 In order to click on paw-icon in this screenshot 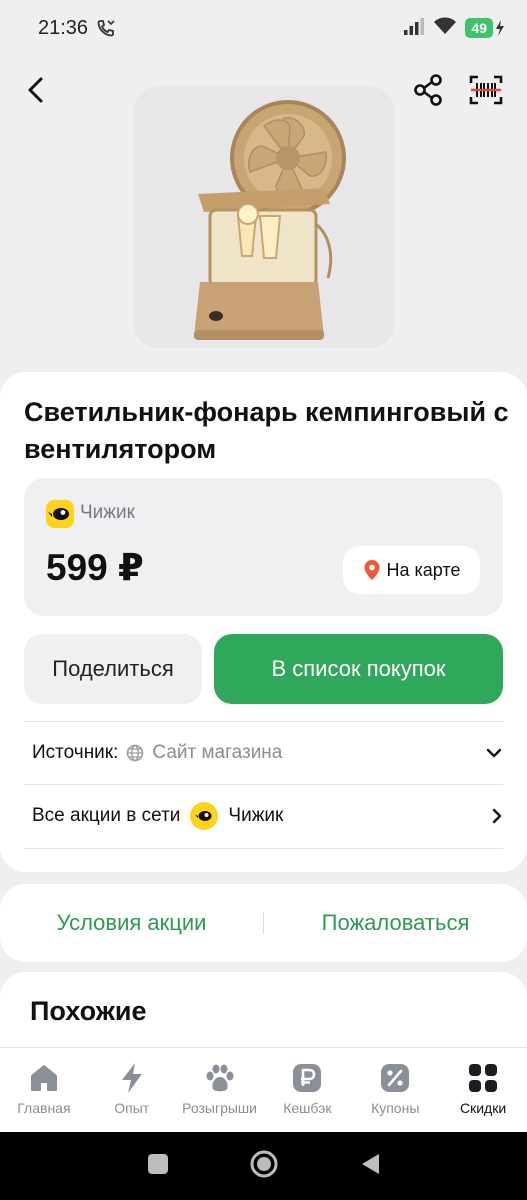, I will do `click(220, 1078)`.